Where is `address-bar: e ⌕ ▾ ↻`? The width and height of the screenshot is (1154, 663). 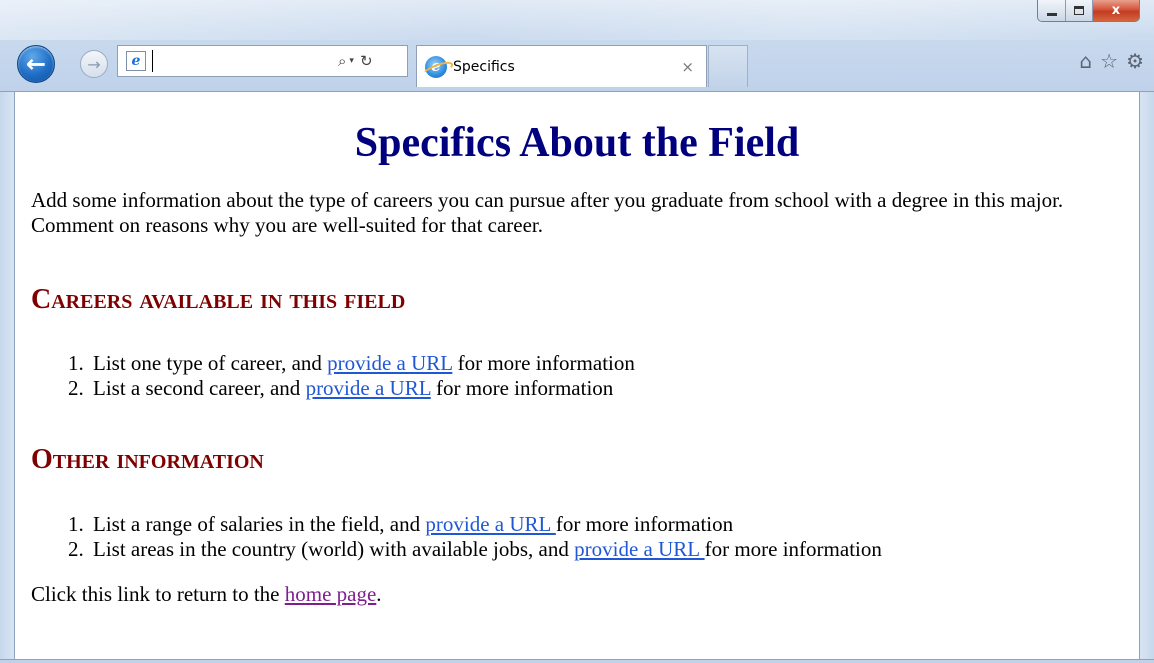
address-bar: e ⌕ ▾ ↻ is located at coordinates (262, 61).